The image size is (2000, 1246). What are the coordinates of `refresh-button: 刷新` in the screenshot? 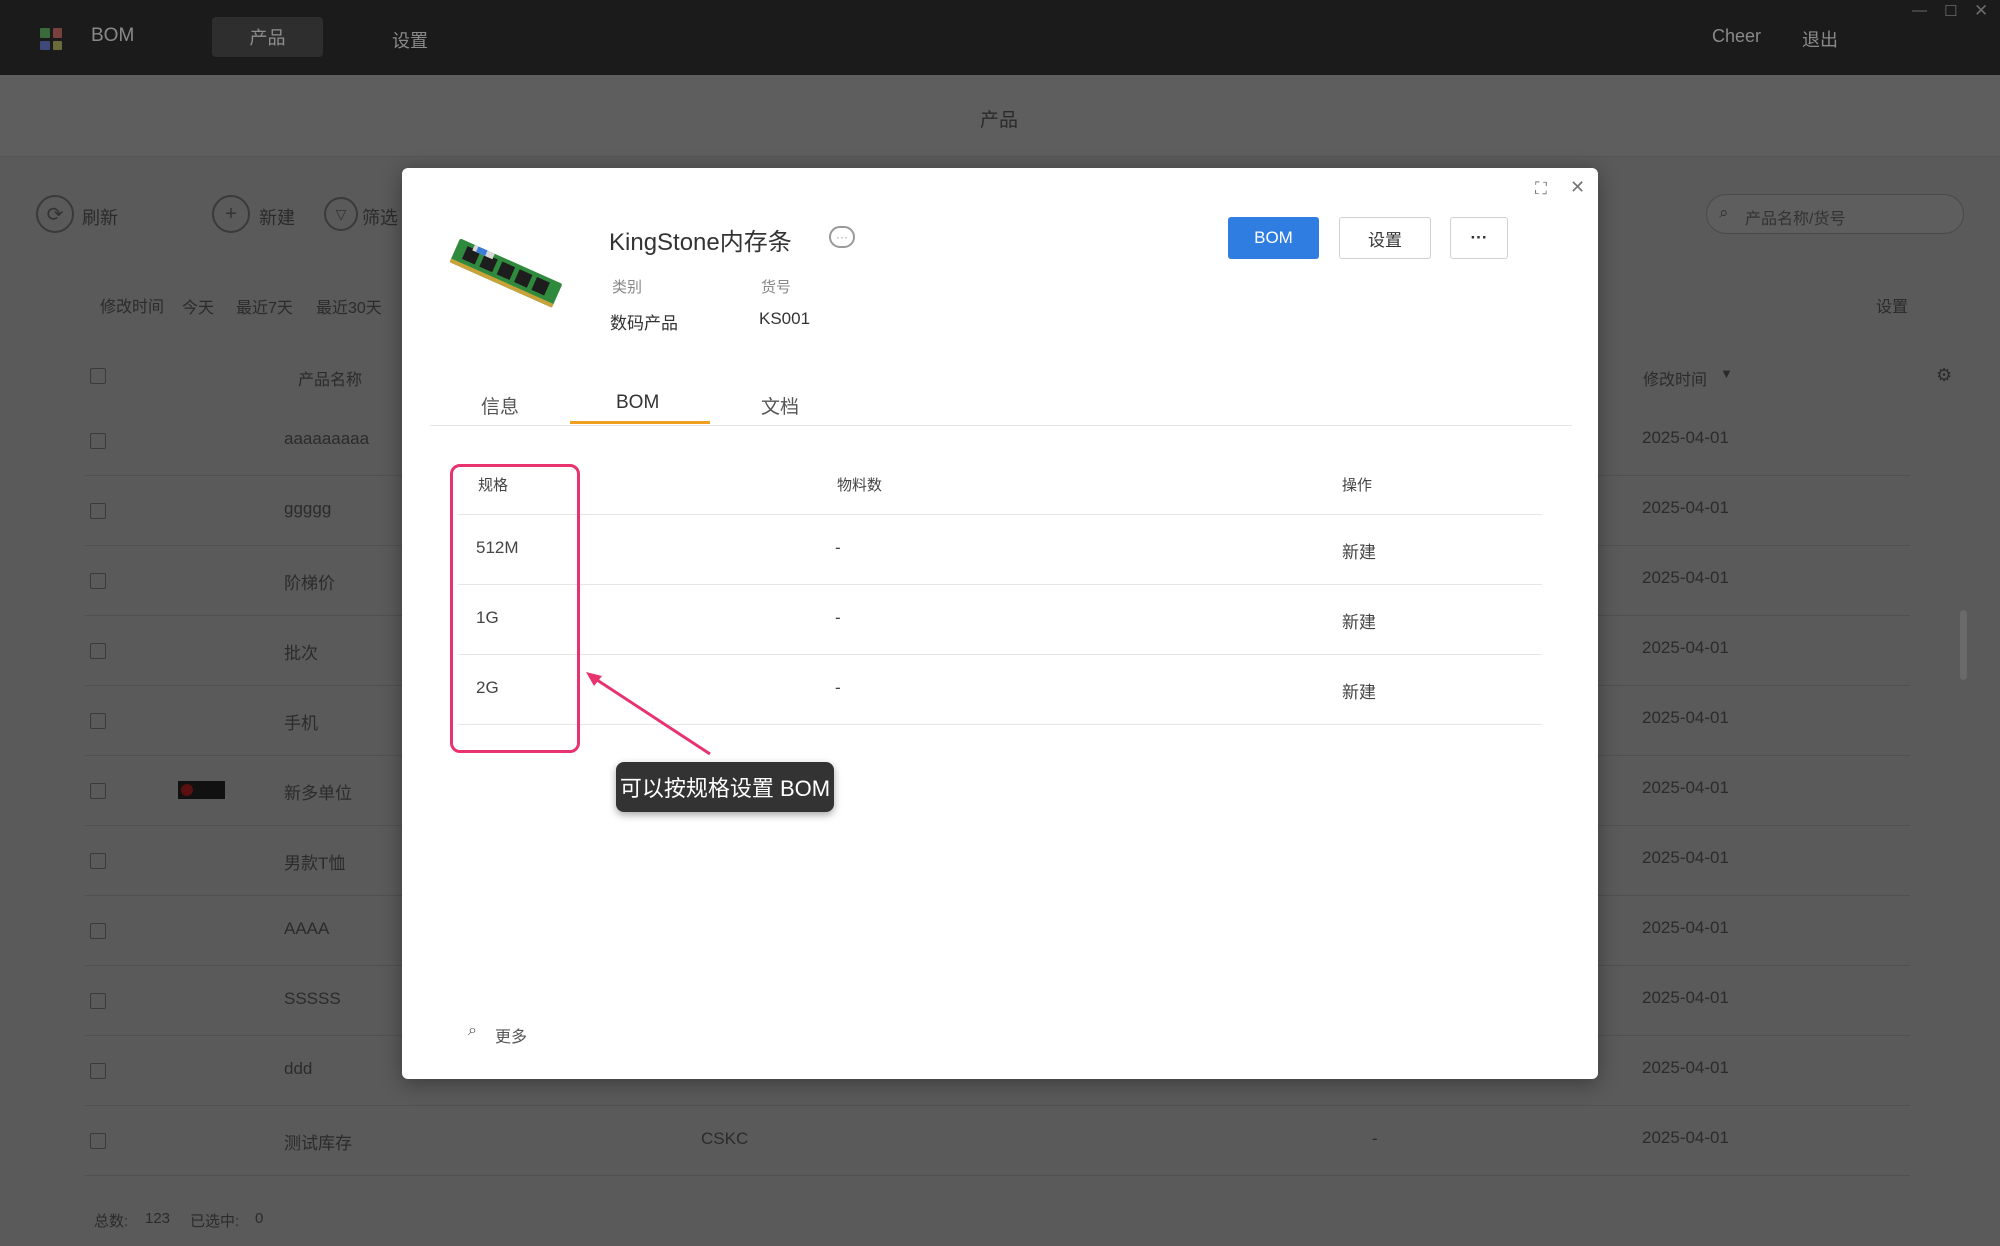 It's located at (100, 217).